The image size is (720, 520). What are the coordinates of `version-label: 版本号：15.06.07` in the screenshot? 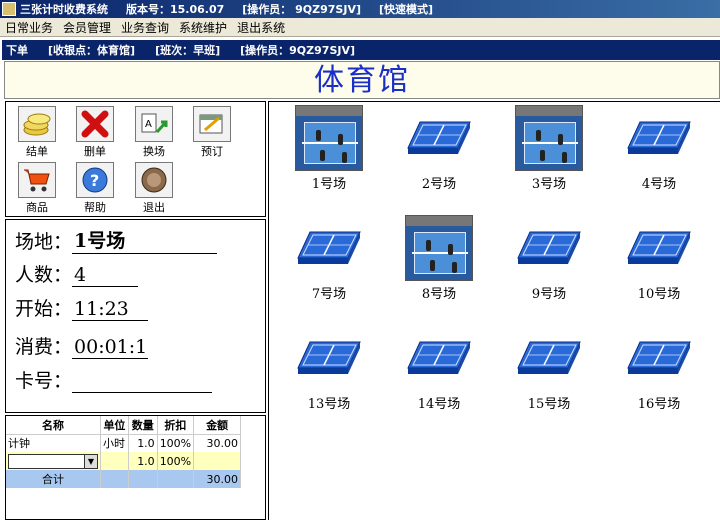 It's located at (175, 9).